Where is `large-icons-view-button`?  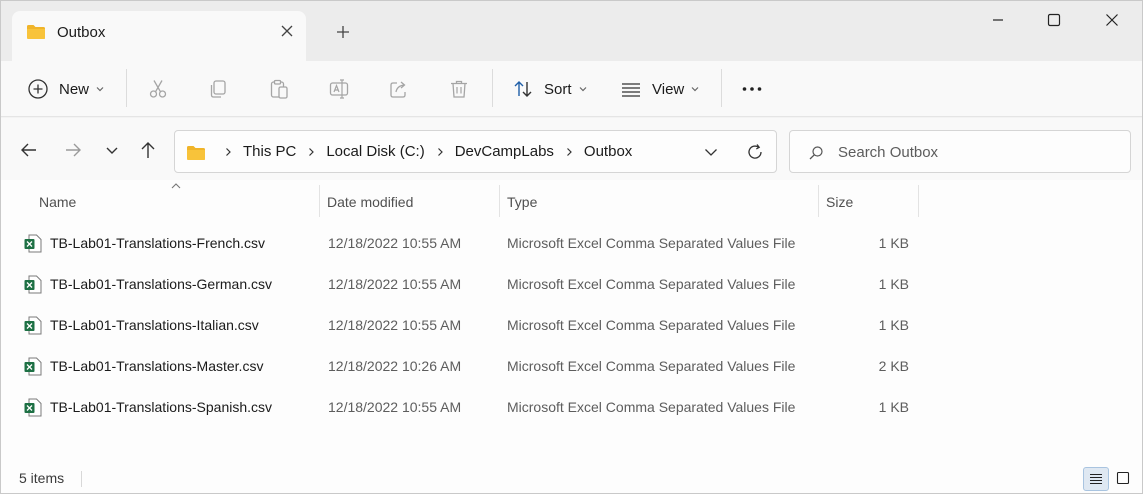
large-icons-view-button is located at coordinates (1124, 479).